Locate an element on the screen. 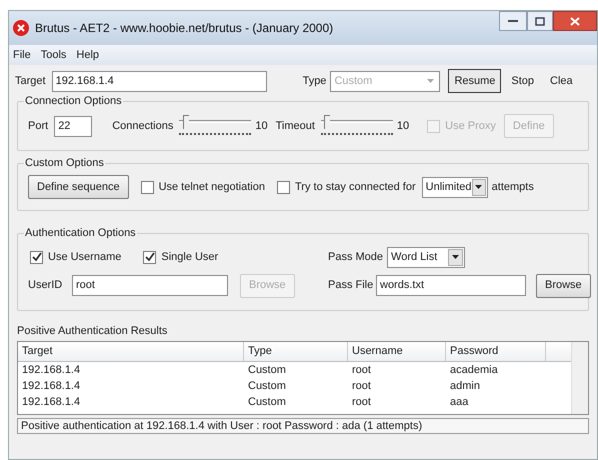 The image size is (598, 460). button: Stop is located at coordinates (522, 81).